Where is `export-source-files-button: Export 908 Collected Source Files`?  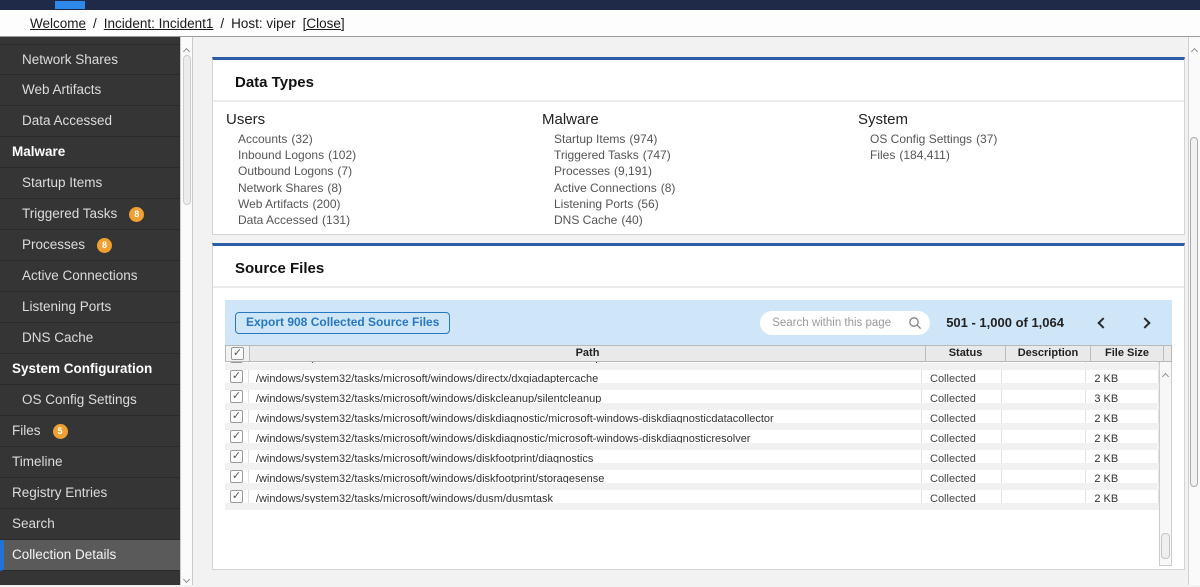
export-source-files-button: Export 908 Collected Source Files is located at coordinates (343, 322).